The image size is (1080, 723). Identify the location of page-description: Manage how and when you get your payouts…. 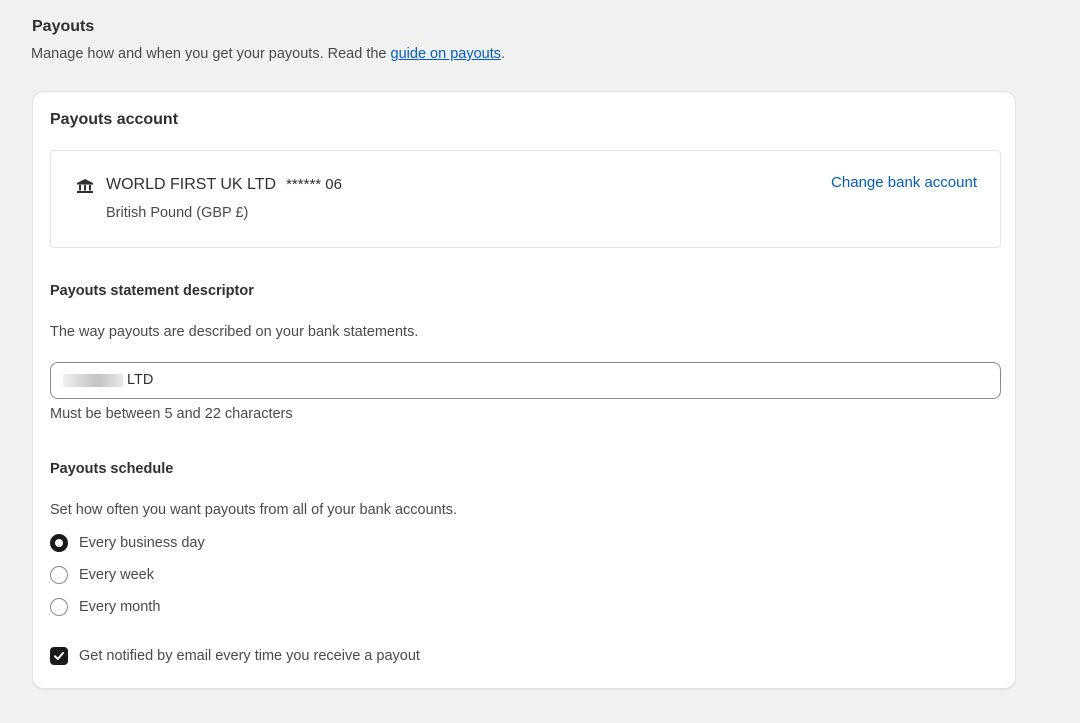
(268, 54).